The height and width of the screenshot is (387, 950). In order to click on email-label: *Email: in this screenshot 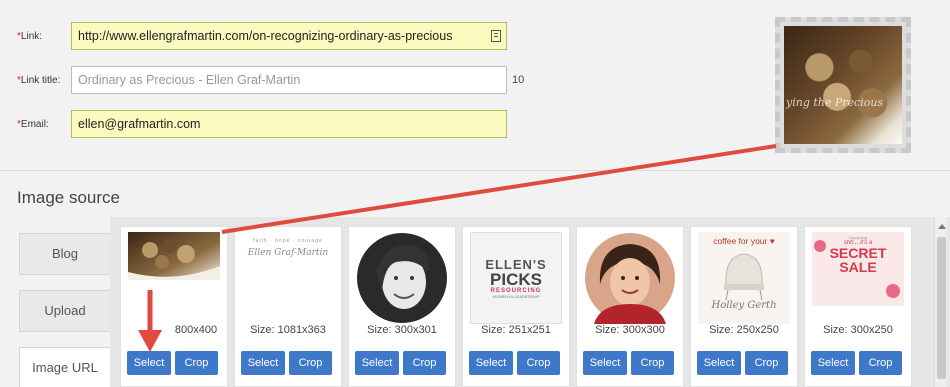, I will do `click(33, 124)`.